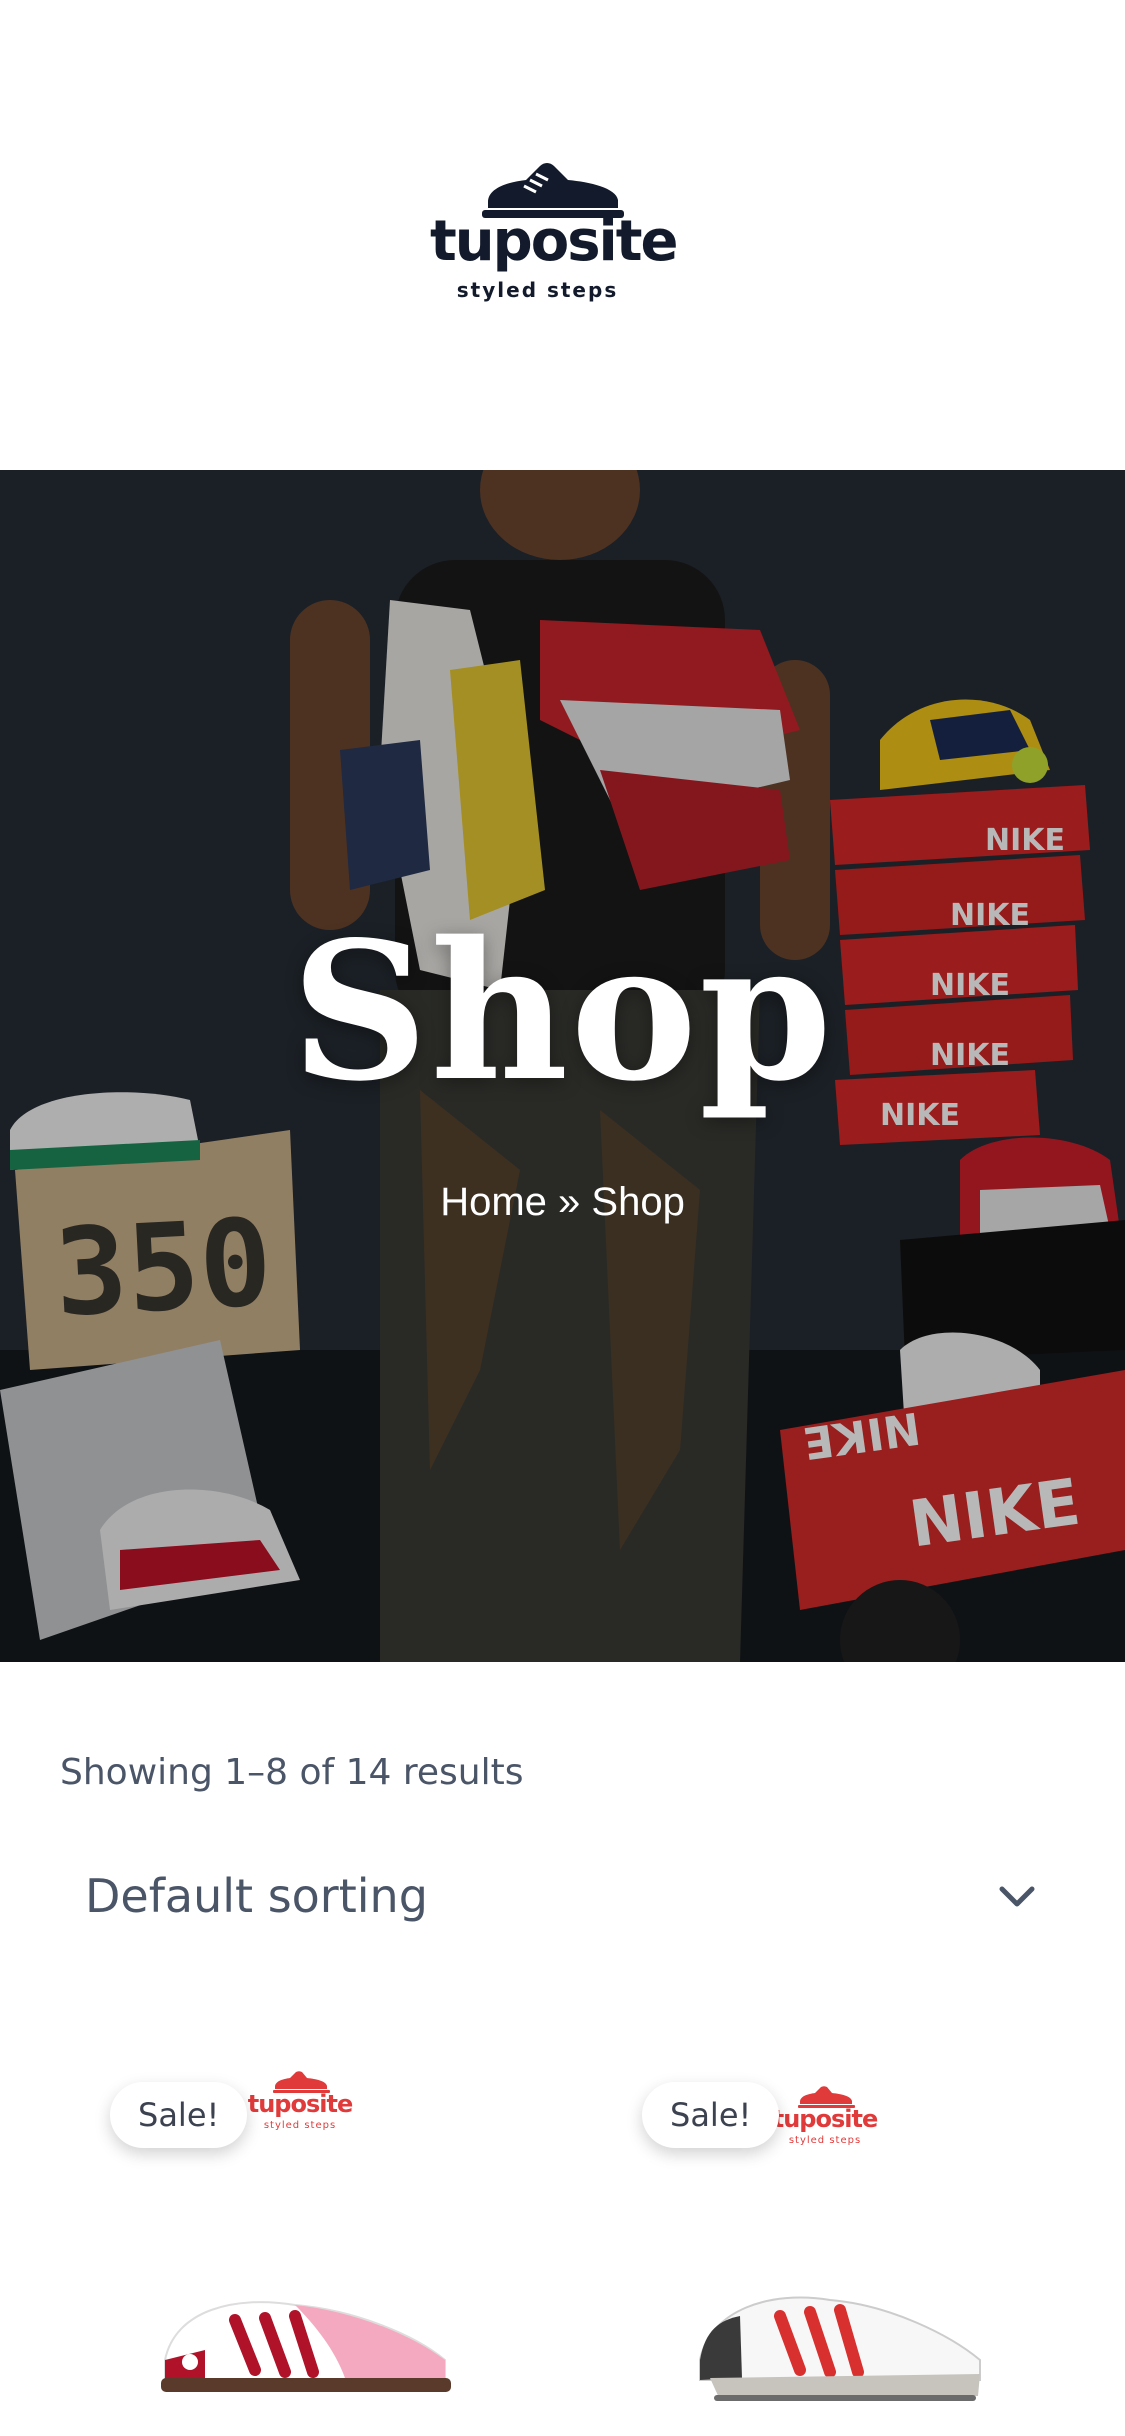 The width and height of the screenshot is (1125, 2436). What do you see at coordinates (256, 1896) in the screenshot?
I see `sorting-selected-value: Default sorting` at bounding box center [256, 1896].